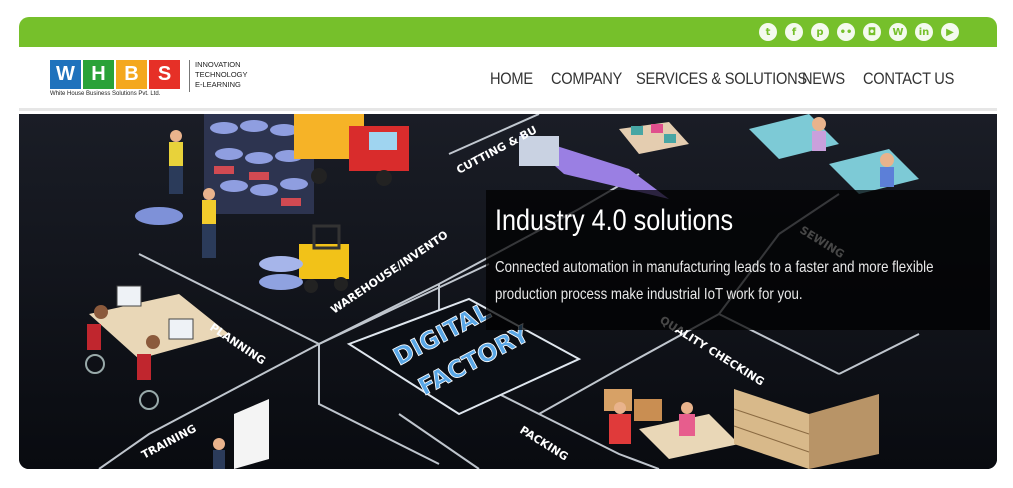 This screenshot has height=488, width=1013. Describe the element at coordinates (65, 74) in the screenshot. I see `logo-letter: W` at that location.